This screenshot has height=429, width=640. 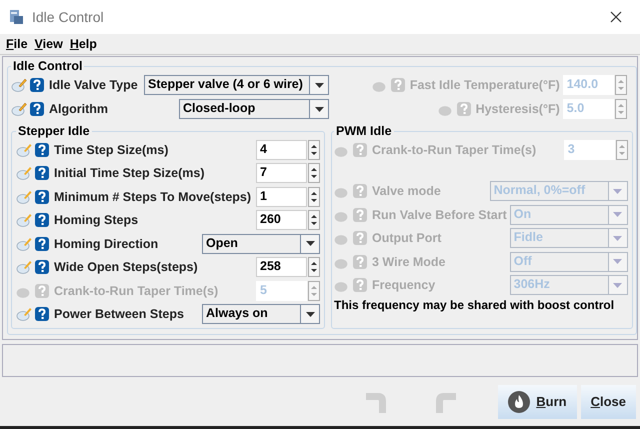 I want to click on field-label: Valve mode, so click(x=406, y=191).